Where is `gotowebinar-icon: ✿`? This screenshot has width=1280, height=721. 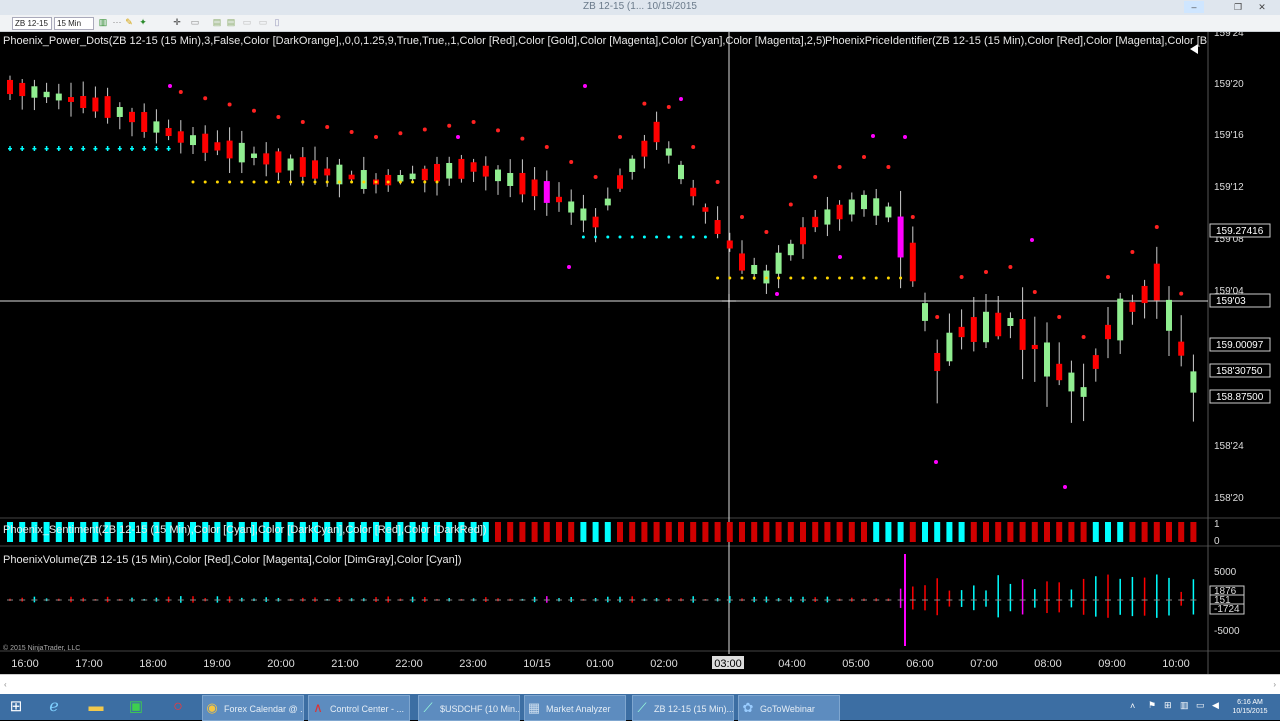
gotowebinar-icon: ✿ is located at coordinates (748, 707).